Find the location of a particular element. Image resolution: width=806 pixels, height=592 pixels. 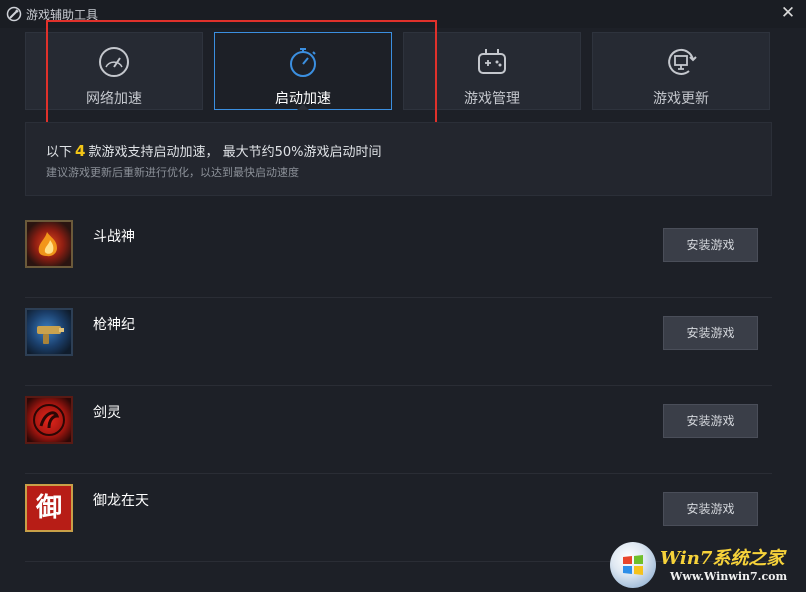

tab-startup-acceleration: 启动加速 is located at coordinates (303, 71).